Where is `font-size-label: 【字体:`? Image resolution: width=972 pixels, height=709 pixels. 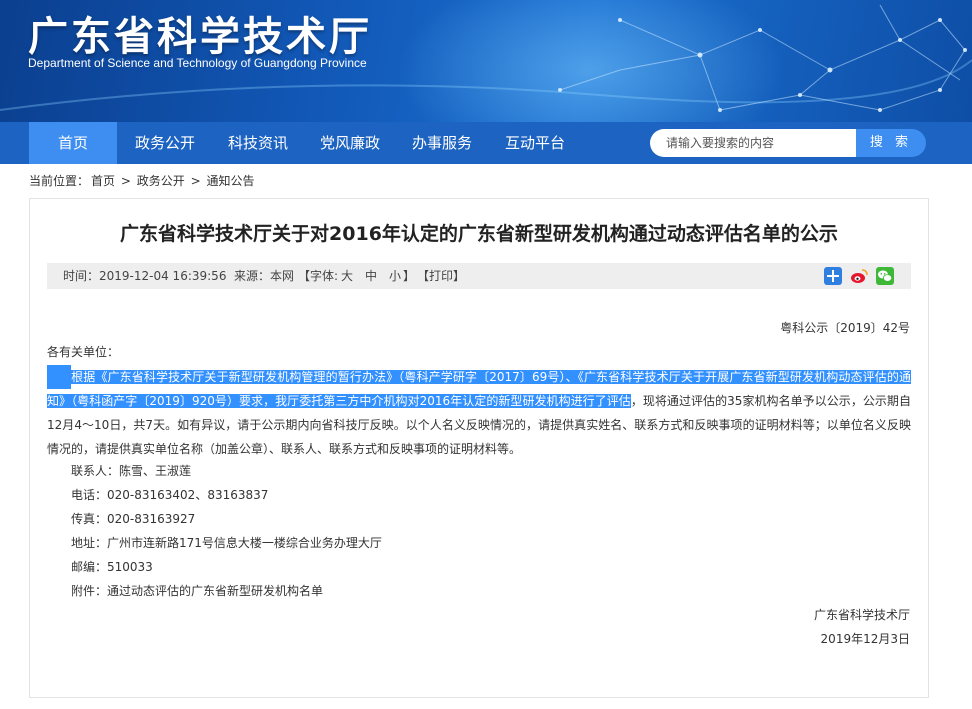
font-size-label: 【字体: is located at coordinates (318, 276).